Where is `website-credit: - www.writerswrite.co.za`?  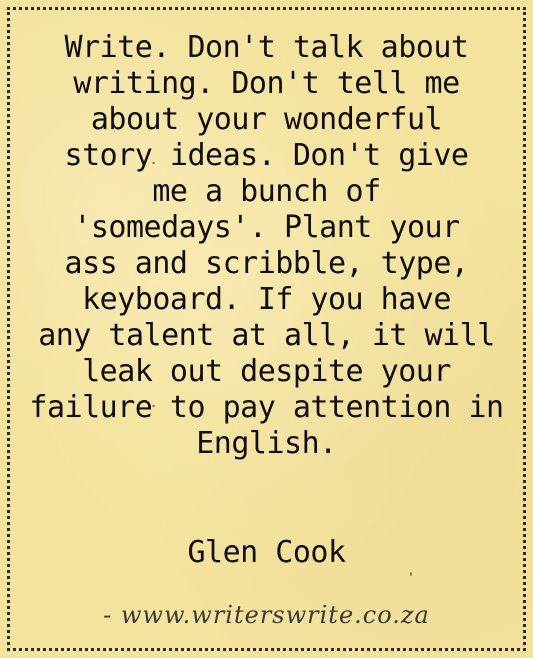 website-credit: - www.writerswrite.co.za is located at coordinates (266, 615).